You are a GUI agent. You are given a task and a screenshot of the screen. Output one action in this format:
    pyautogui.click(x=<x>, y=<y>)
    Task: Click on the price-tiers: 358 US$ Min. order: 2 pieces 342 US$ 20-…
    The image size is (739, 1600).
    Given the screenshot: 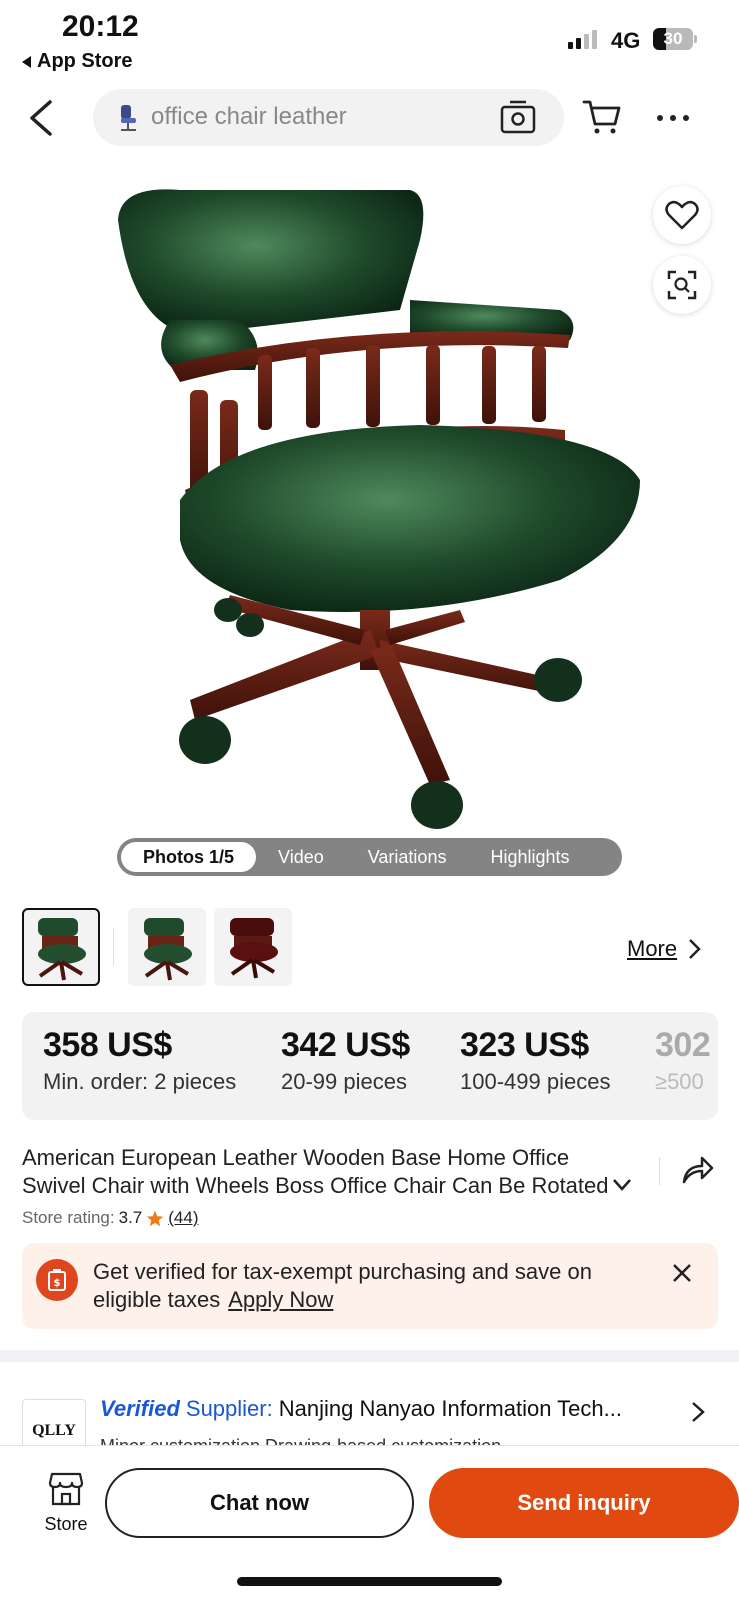 What is the action you would take?
    pyautogui.click(x=370, y=1066)
    